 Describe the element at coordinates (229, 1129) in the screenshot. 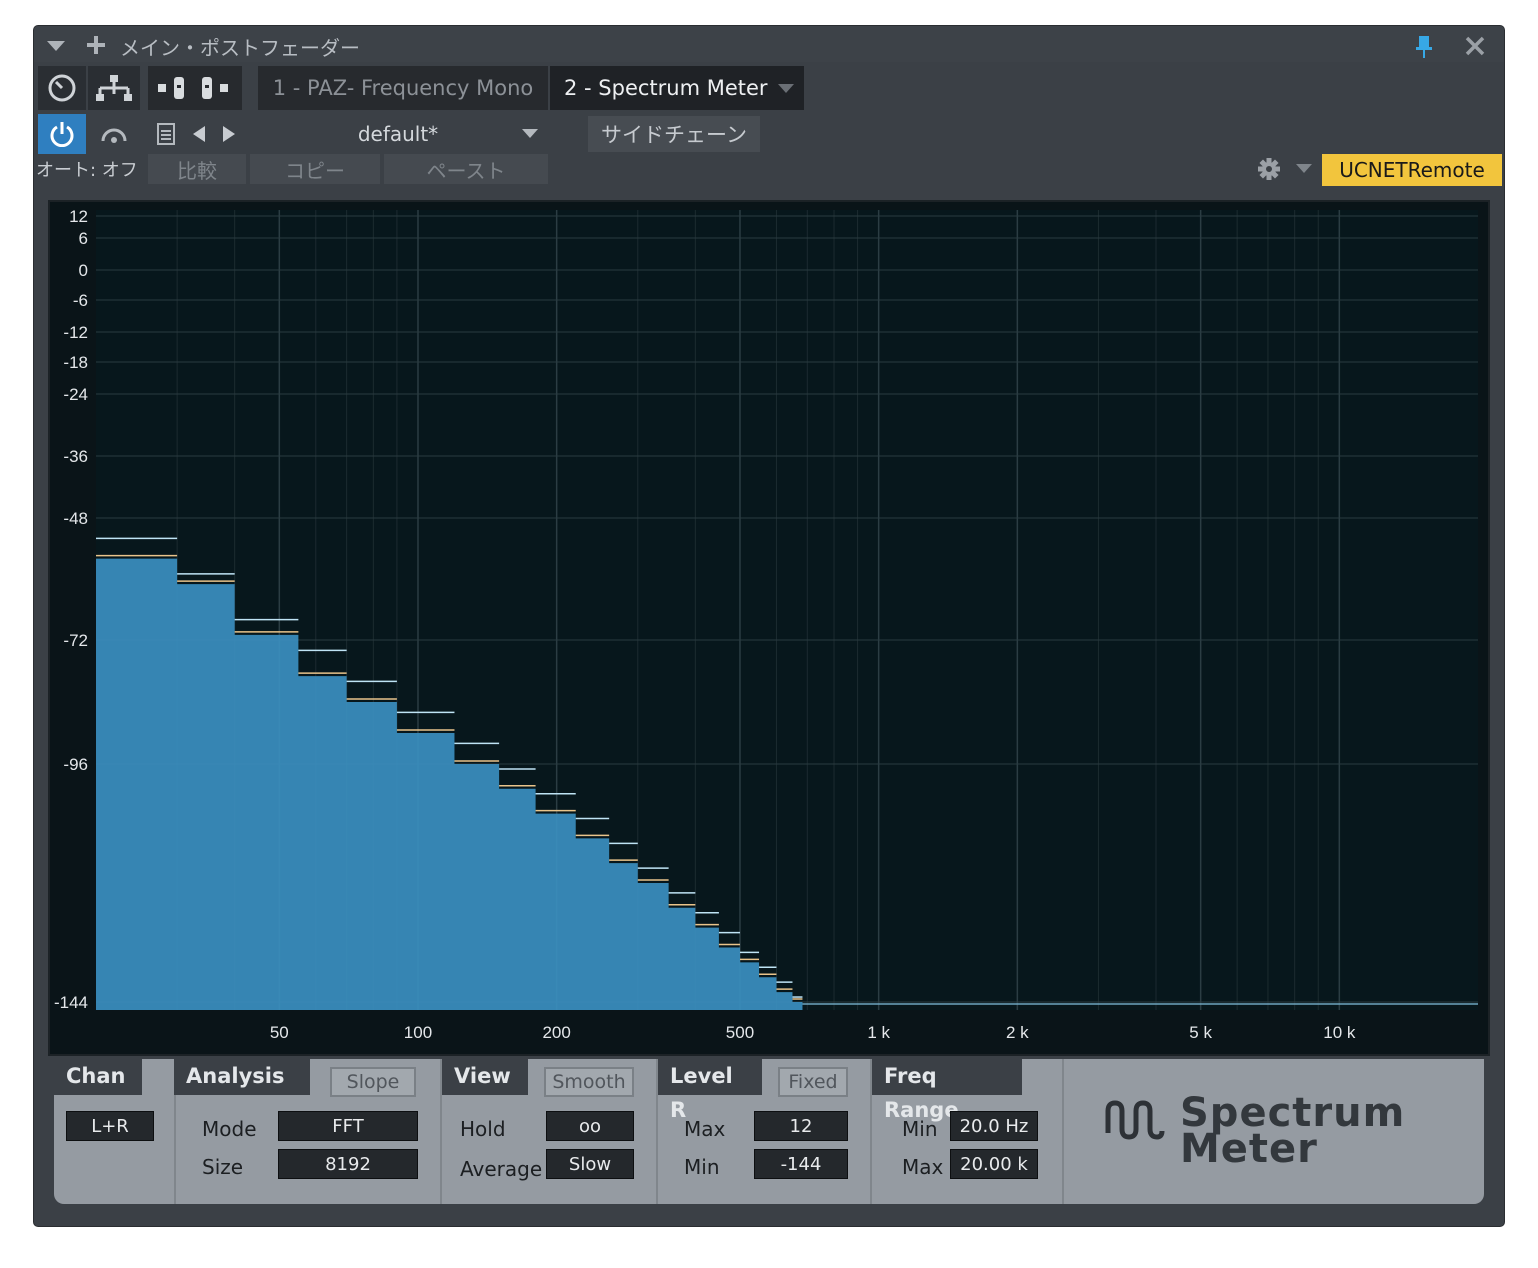

I see `mode-label: Mode` at that location.